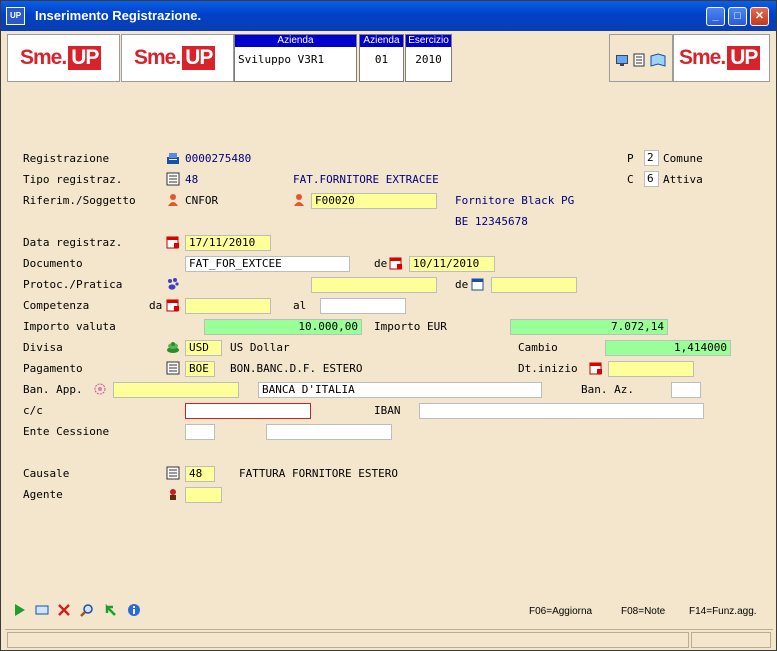 The height and width of the screenshot is (651, 777). What do you see at coordinates (630, 179) in the screenshot?
I see `c-label: C` at bounding box center [630, 179].